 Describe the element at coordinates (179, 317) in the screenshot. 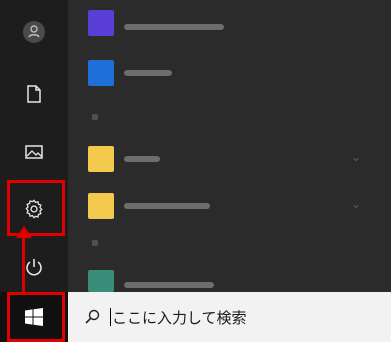

I see `search-placeholder: ここに入力して検索` at that location.